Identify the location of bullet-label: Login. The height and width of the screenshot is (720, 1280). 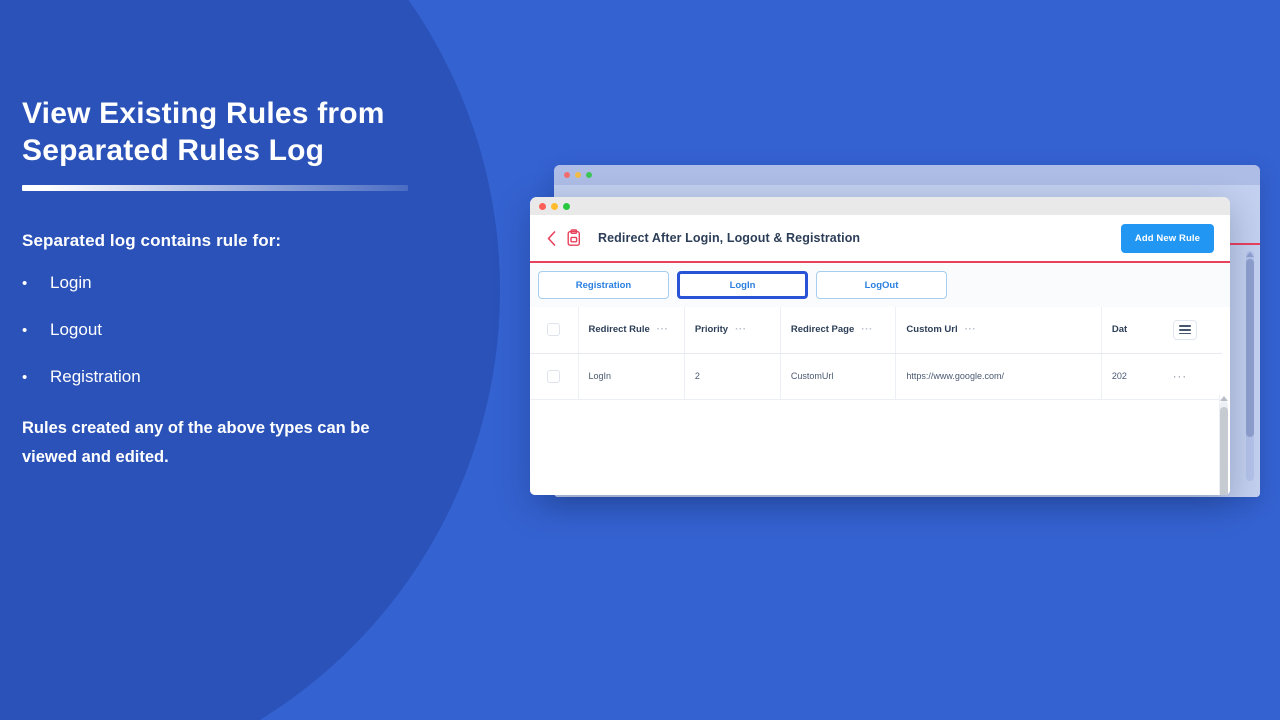
(71, 283).